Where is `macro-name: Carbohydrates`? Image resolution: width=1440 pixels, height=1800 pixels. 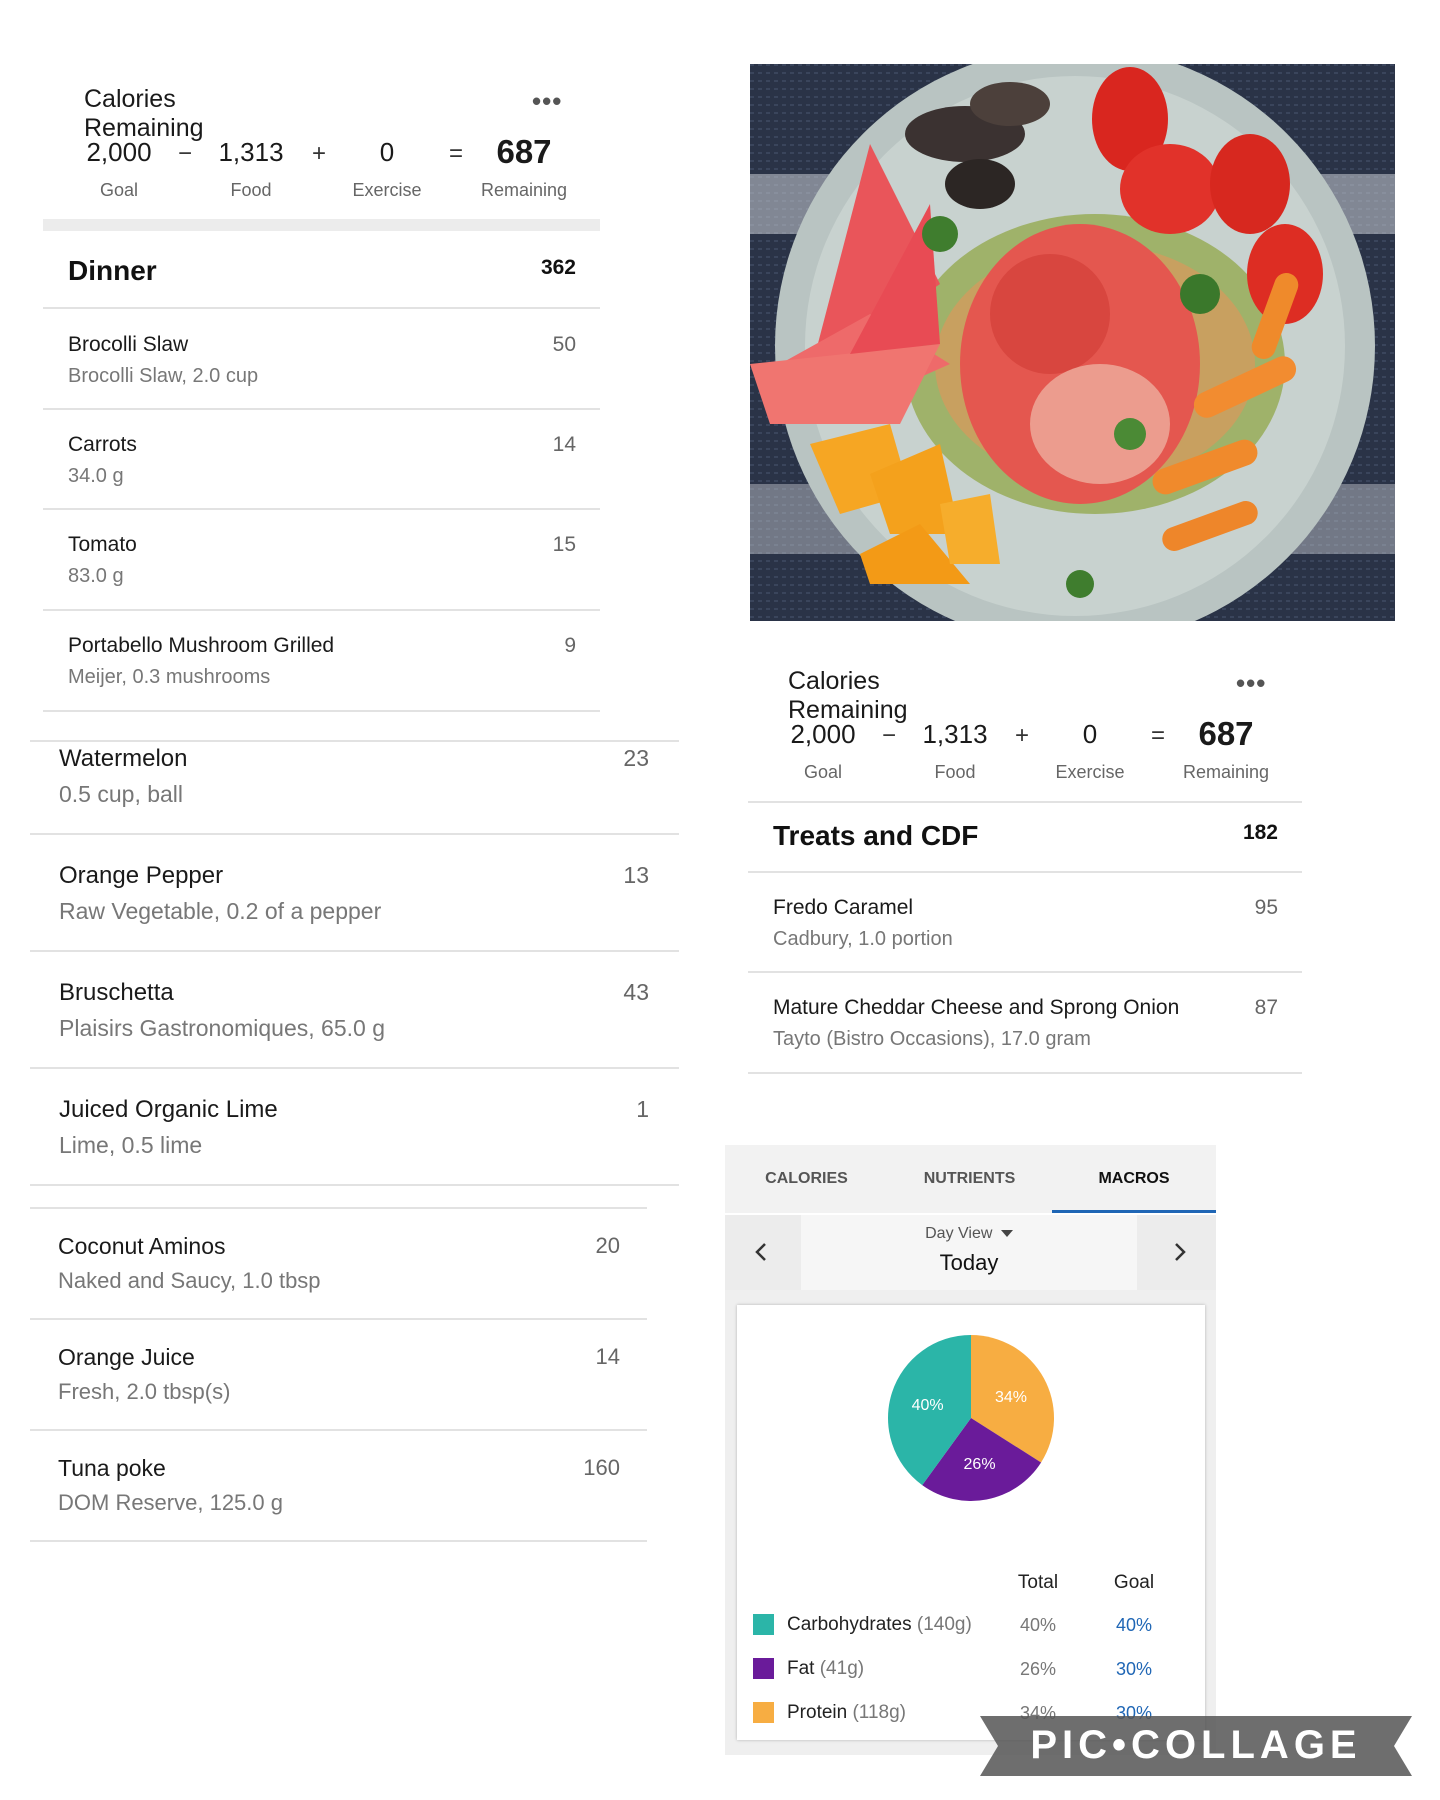 macro-name: Carbohydrates is located at coordinates (849, 1624).